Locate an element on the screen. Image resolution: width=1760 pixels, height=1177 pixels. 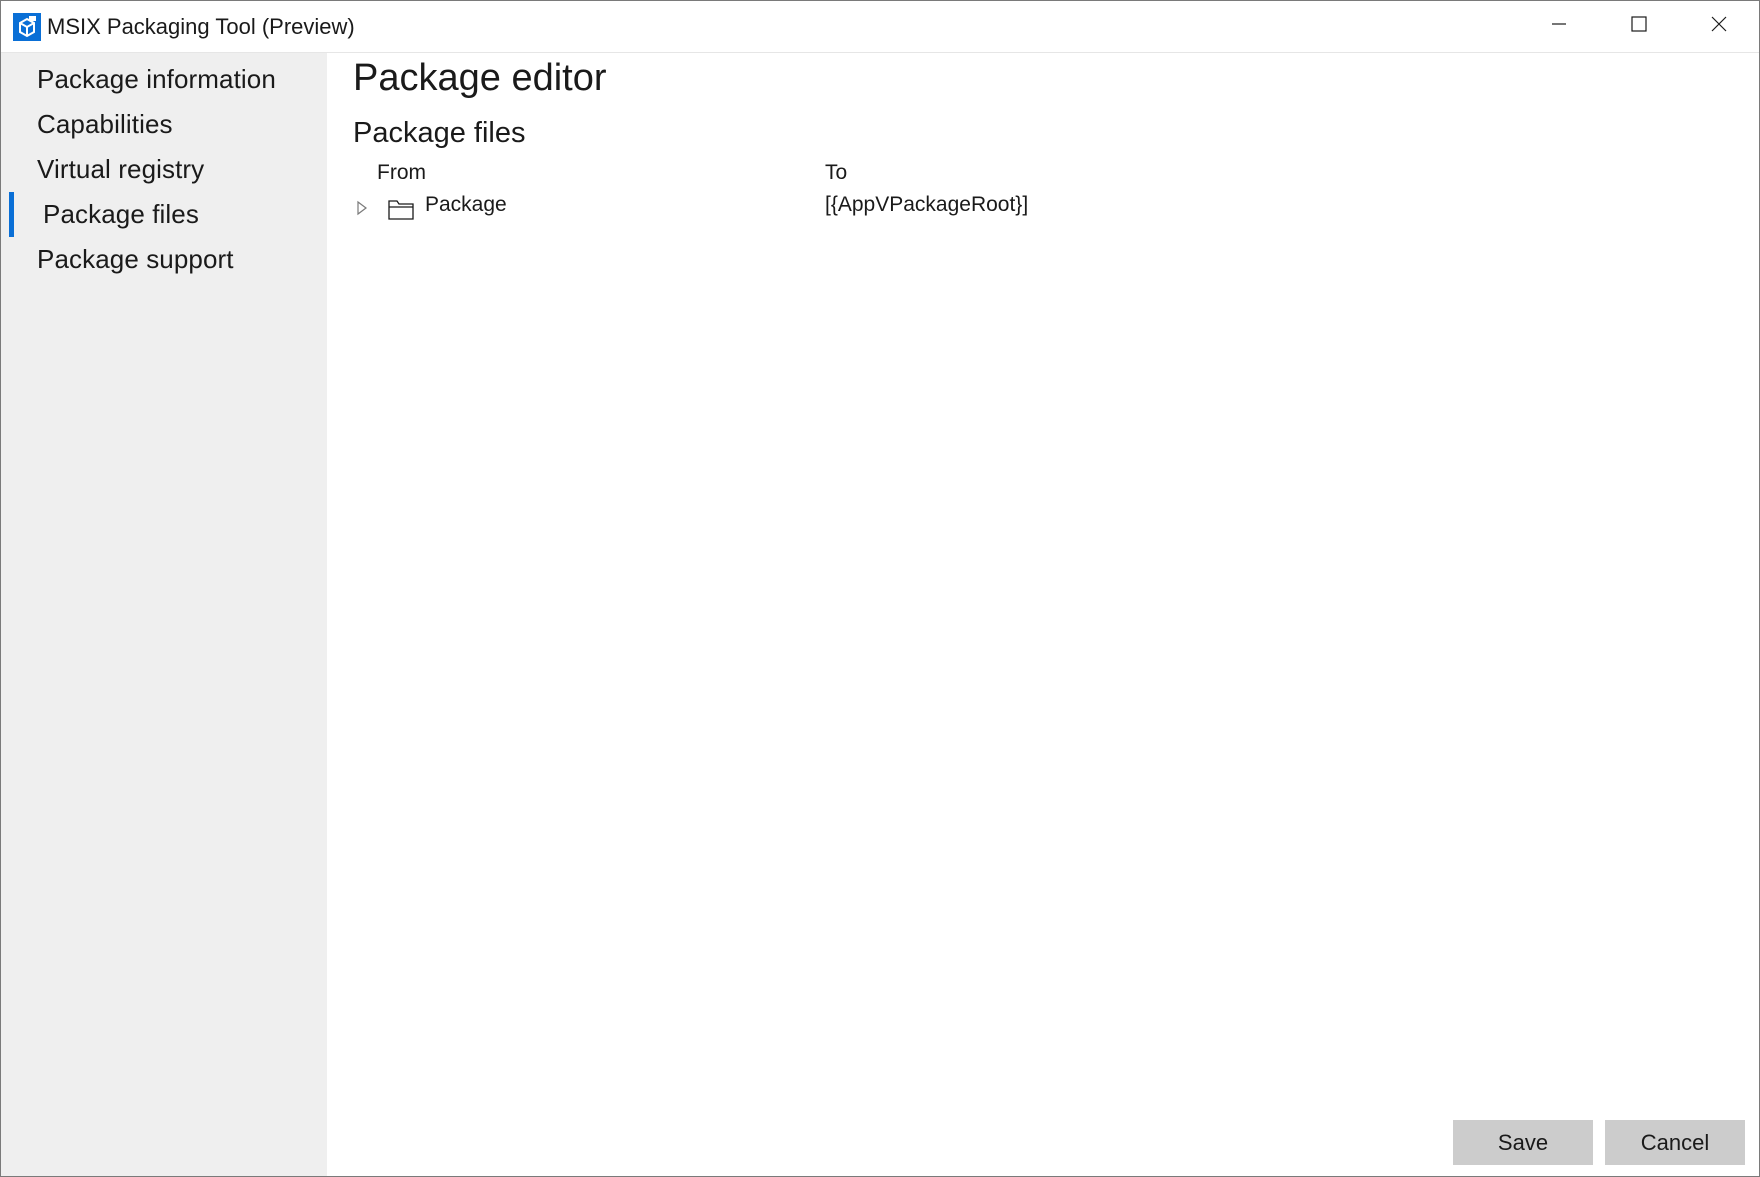
close-icon is located at coordinates (1719, 26).